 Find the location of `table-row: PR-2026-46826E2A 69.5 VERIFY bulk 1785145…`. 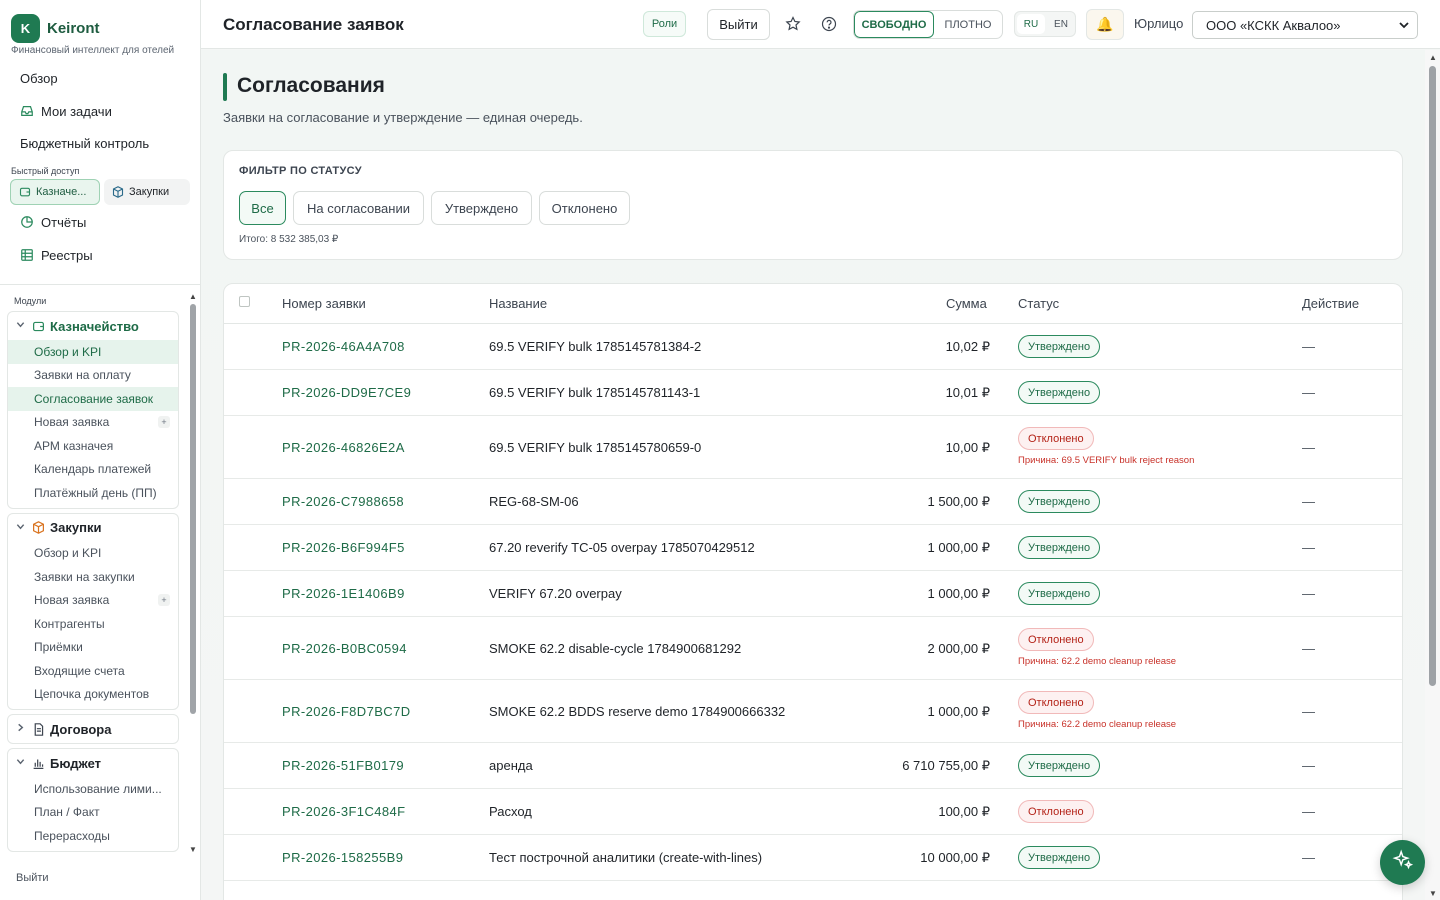

table-row: PR-2026-46826E2A 69.5 VERIFY bulk 1785145… is located at coordinates (813, 447).